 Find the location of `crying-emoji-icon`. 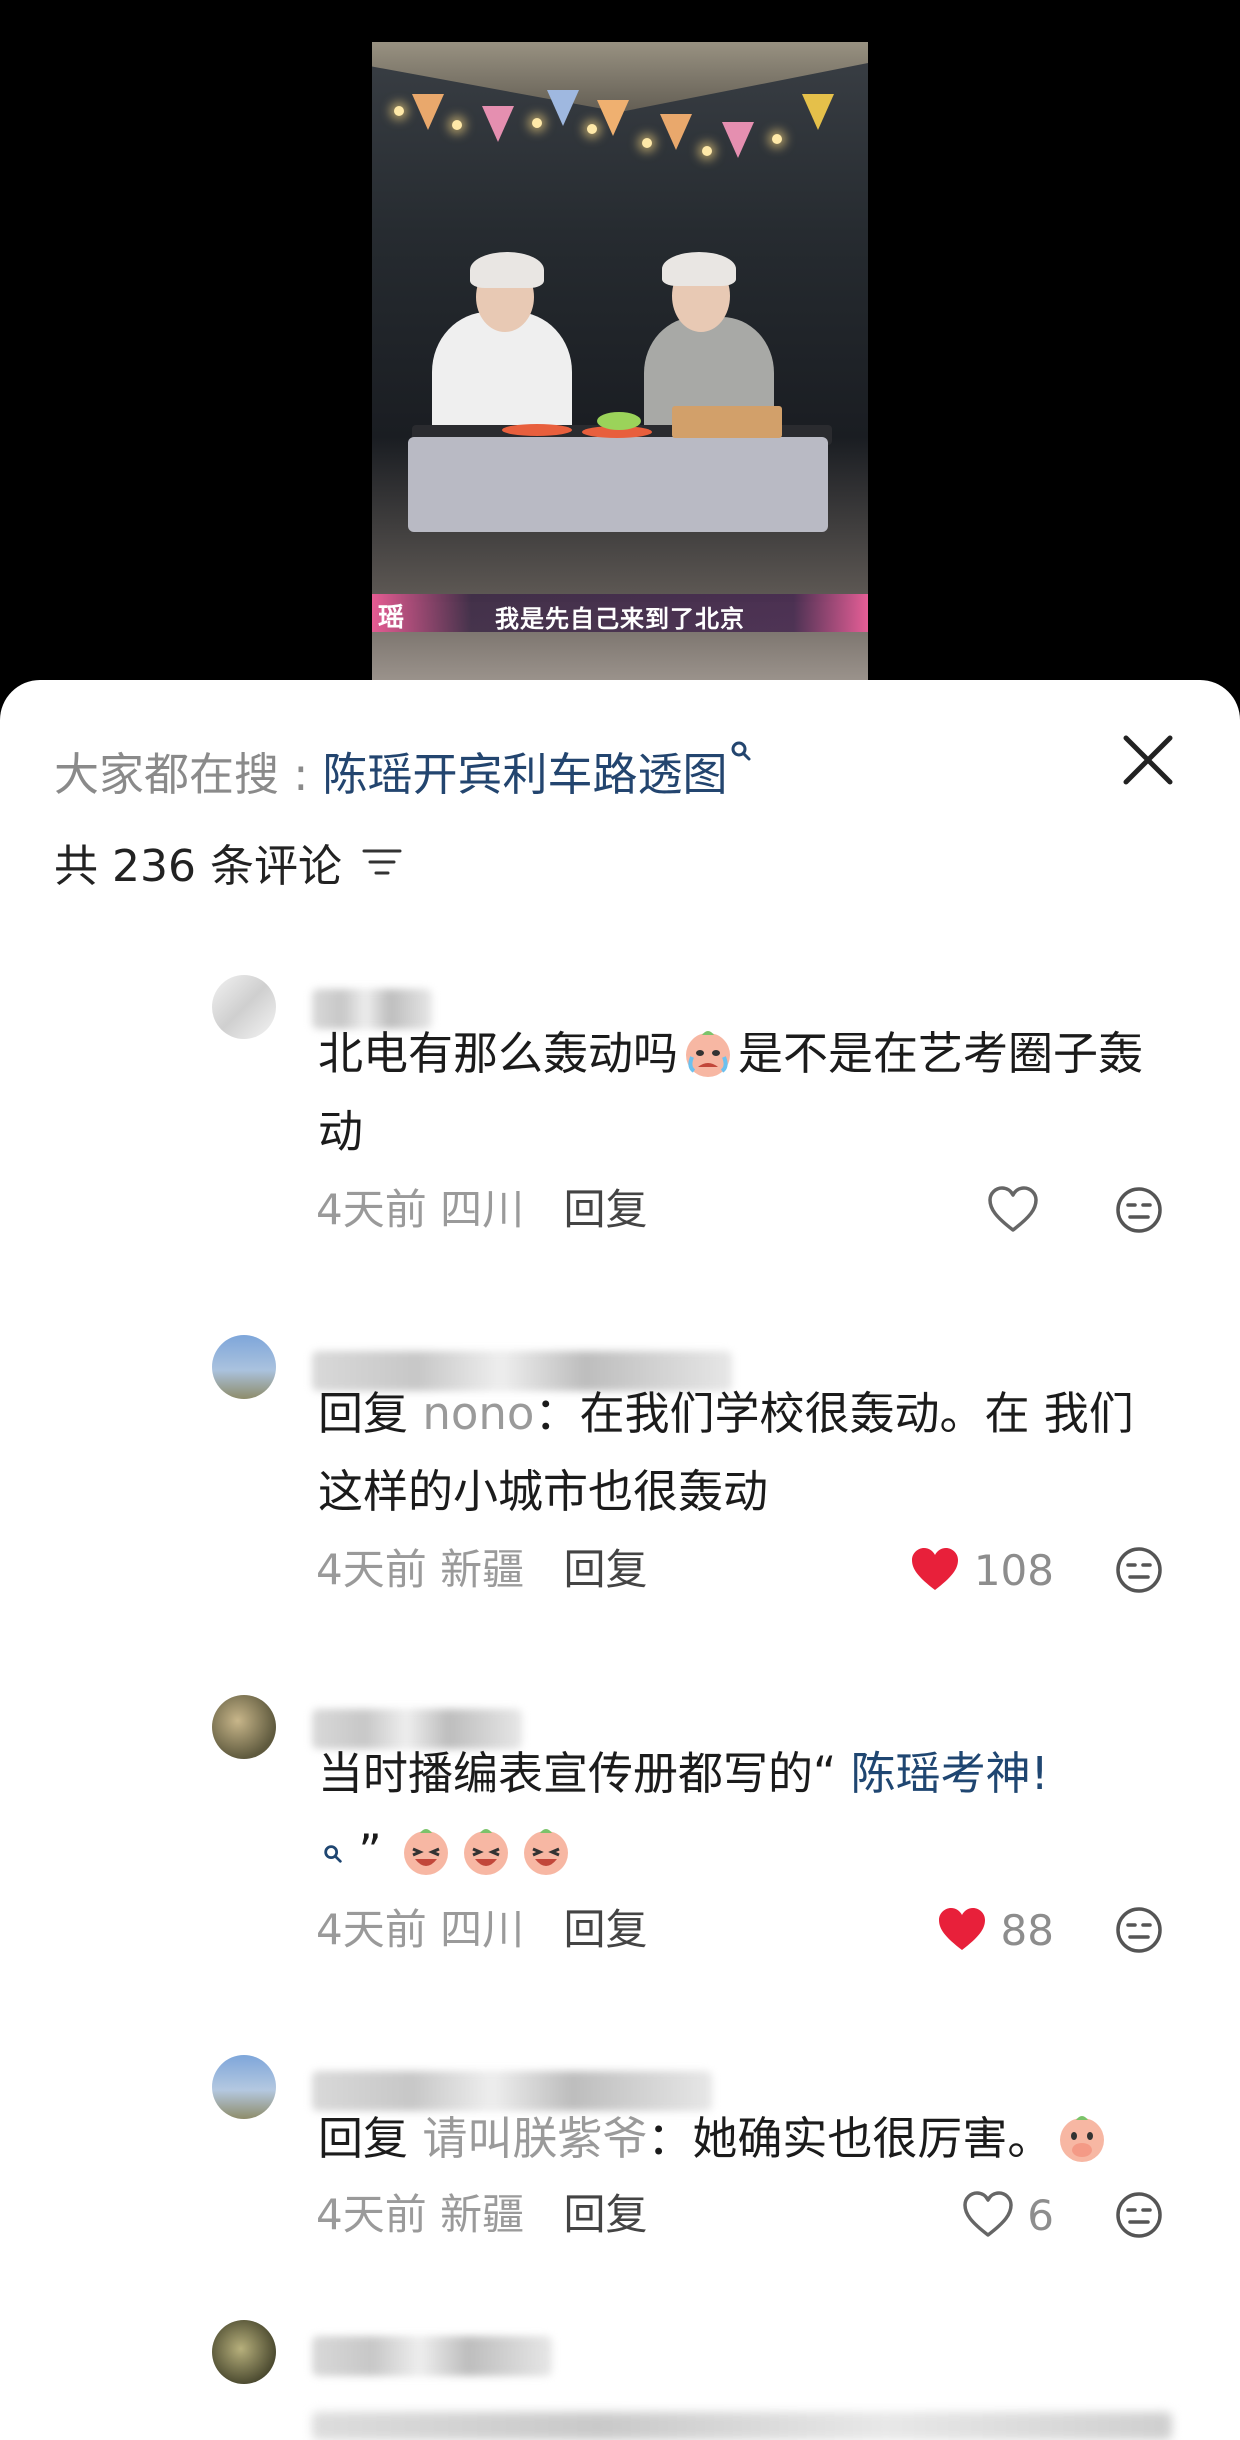

crying-emoji-icon is located at coordinates (708, 1054).